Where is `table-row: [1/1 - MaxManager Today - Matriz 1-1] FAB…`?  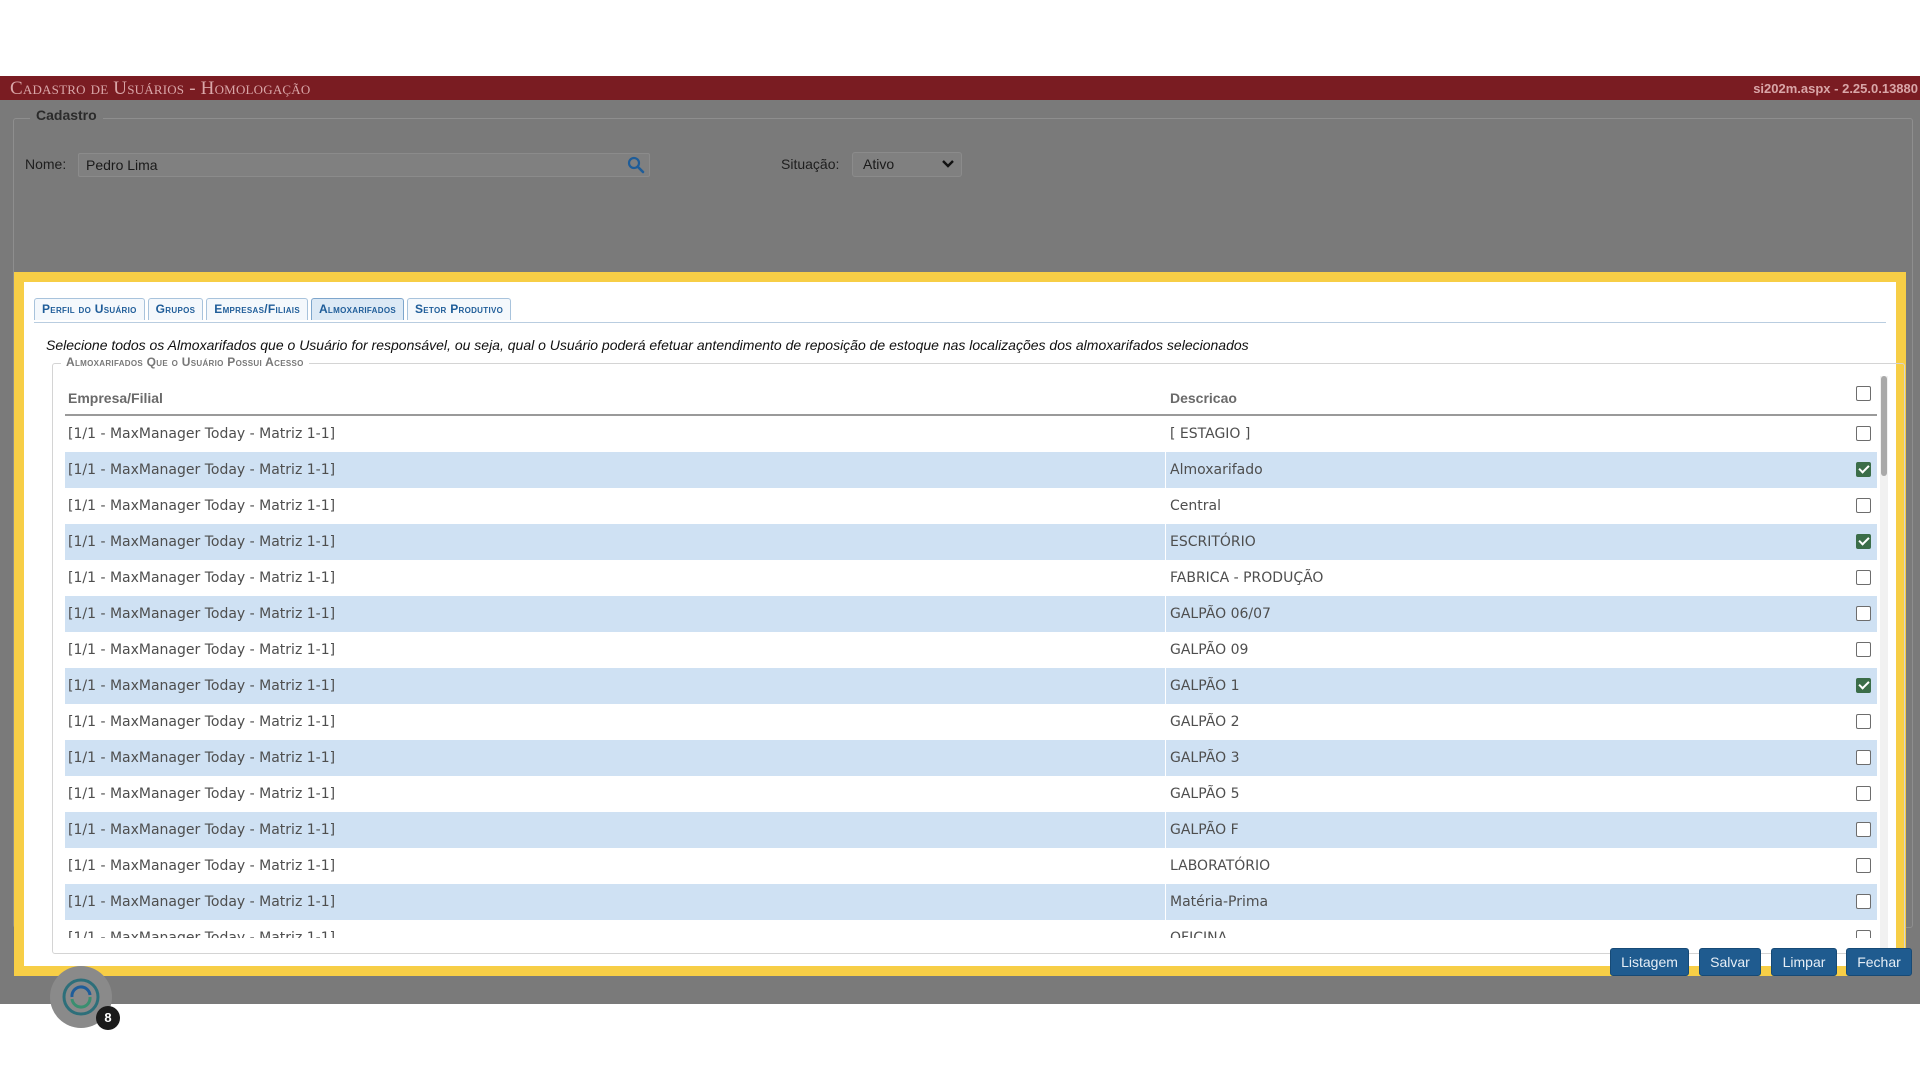 table-row: [1/1 - MaxManager Today - Matriz 1-1] FAB… is located at coordinates (971, 578).